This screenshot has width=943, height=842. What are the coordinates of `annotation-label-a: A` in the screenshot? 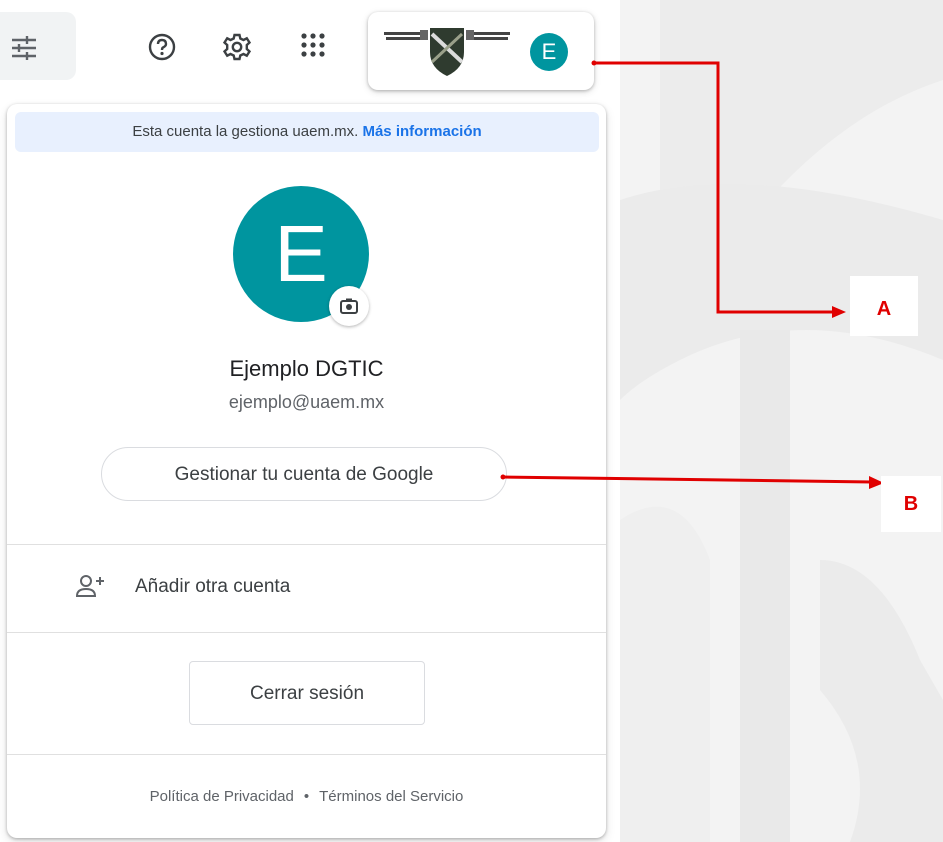 It's located at (884, 306).